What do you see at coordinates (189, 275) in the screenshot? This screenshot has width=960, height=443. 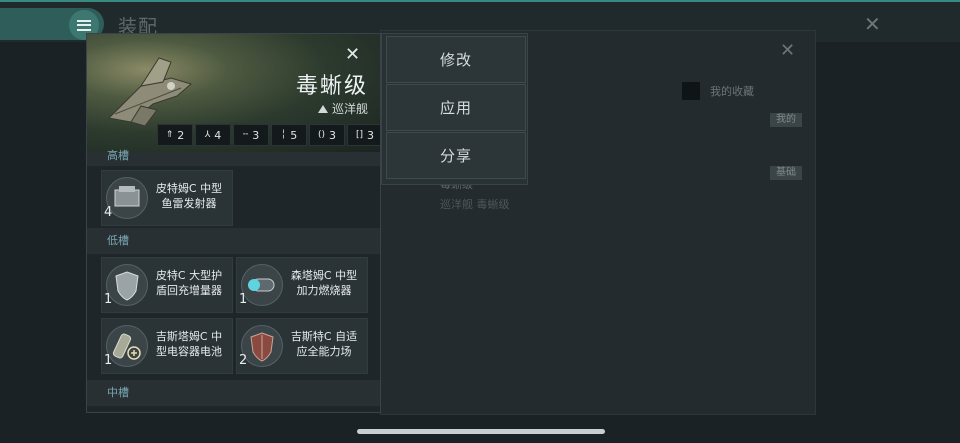 I see `module-name-line-1: 皮特C 大型护` at bounding box center [189, 275].